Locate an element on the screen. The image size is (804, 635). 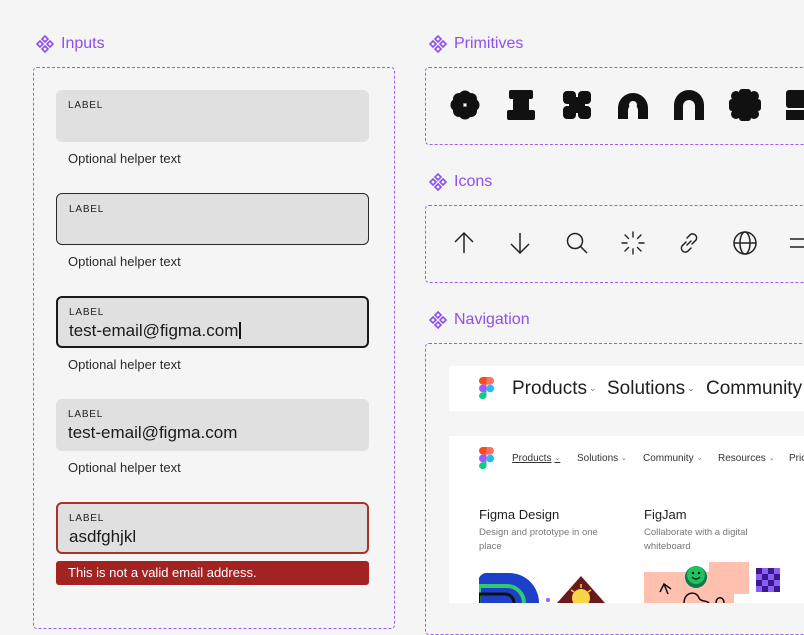
nav-small-pricing: Pric is located at coordinates (796, 458).